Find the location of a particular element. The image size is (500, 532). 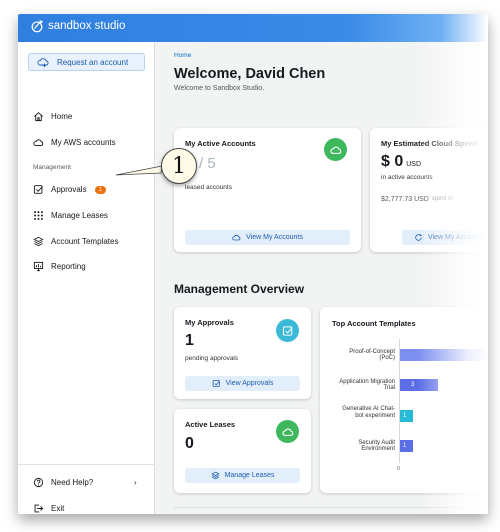

sidebar-item-label: Approvals is located at coordinates (69, 189).